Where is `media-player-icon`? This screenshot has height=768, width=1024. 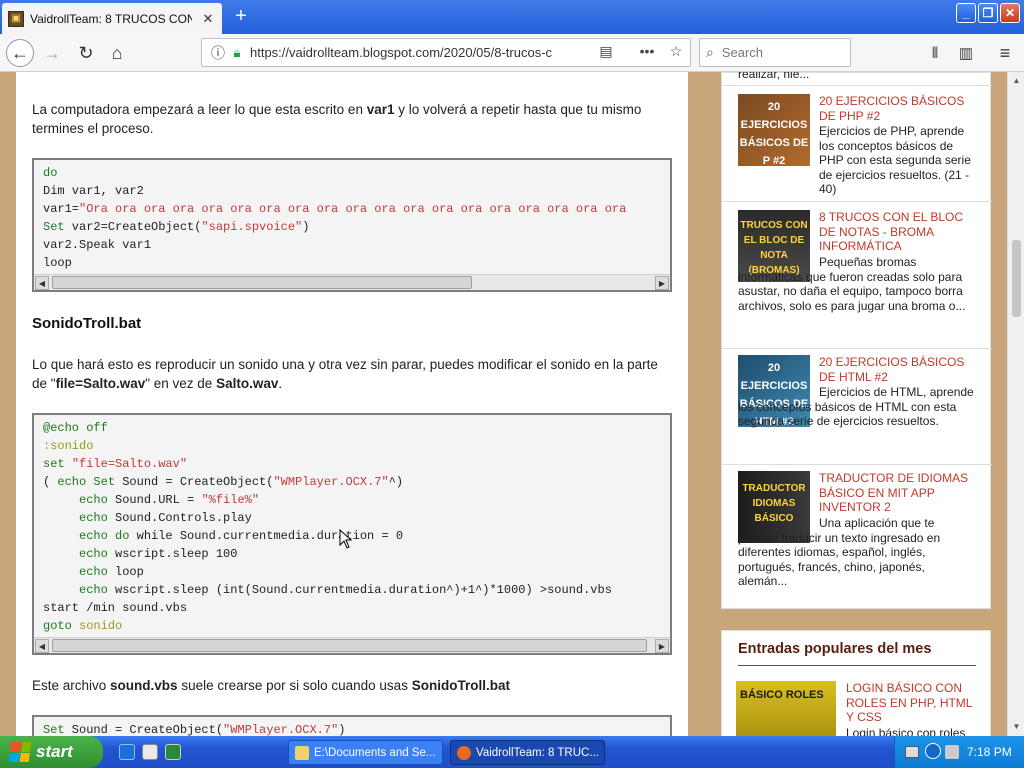
media-player-icon is located at coordinates (150, 752).